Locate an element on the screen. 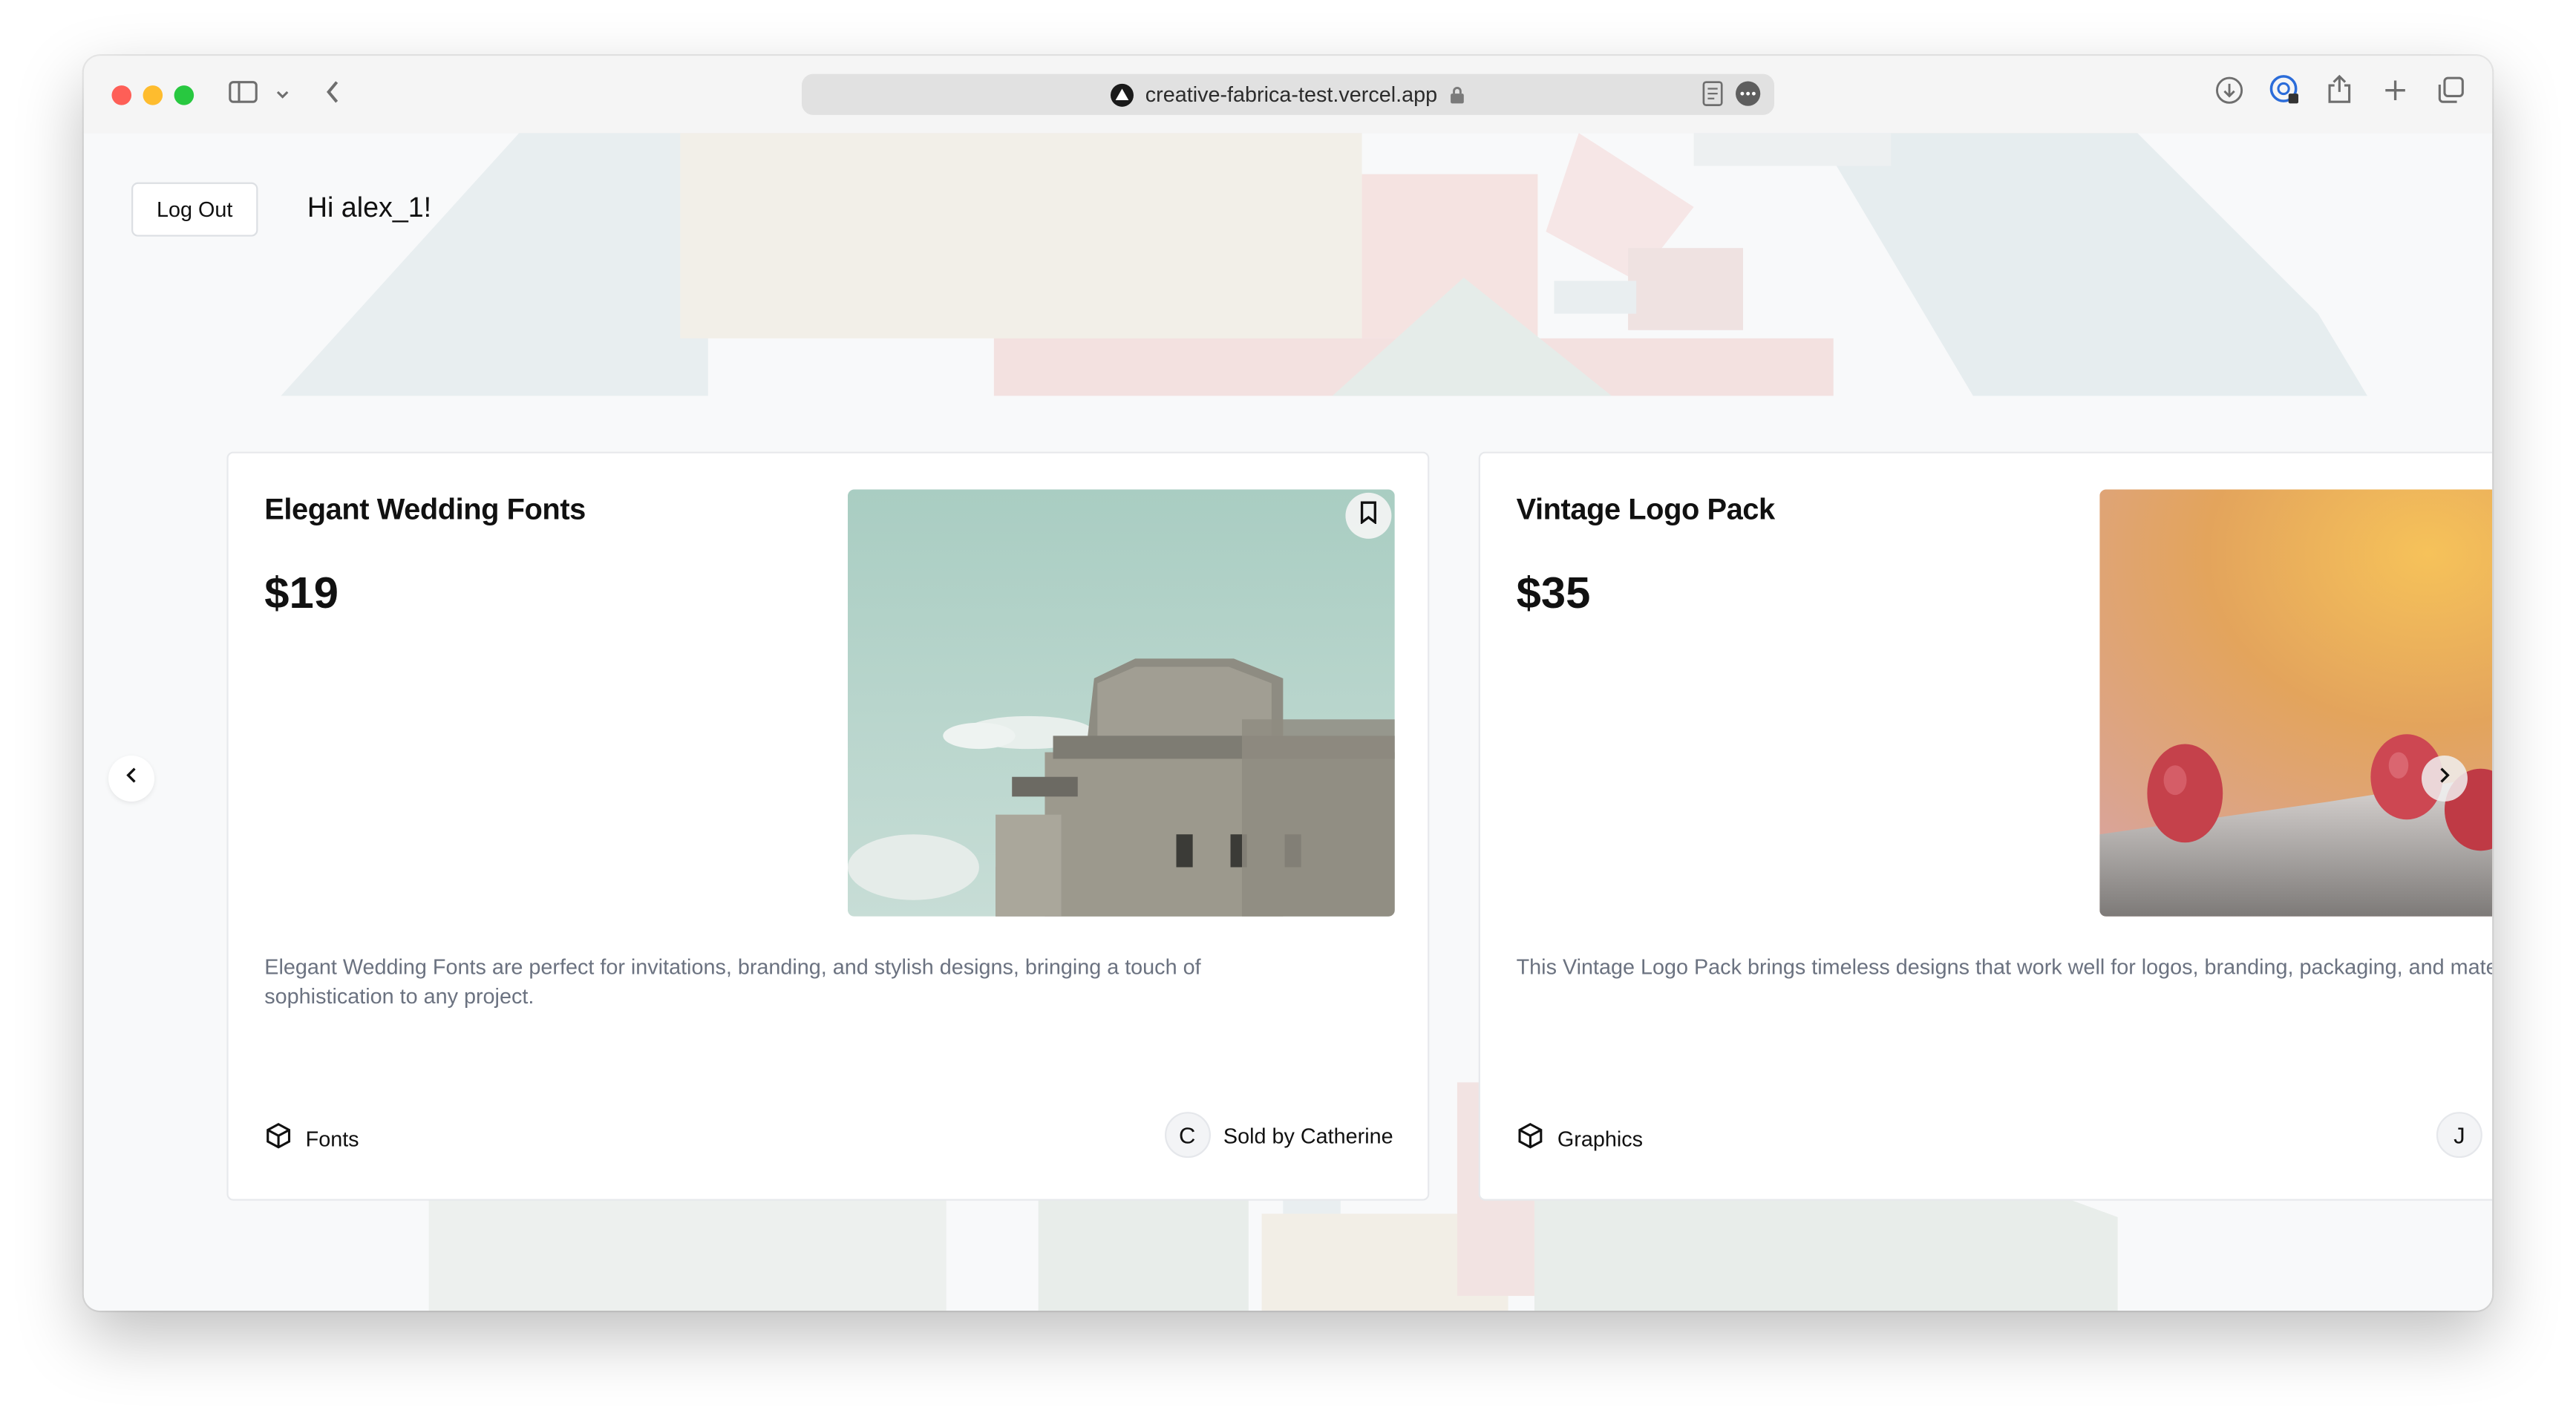 This screenshot has height=1422, width=2576. password-extension-button is located at coordinates (2286, 93).